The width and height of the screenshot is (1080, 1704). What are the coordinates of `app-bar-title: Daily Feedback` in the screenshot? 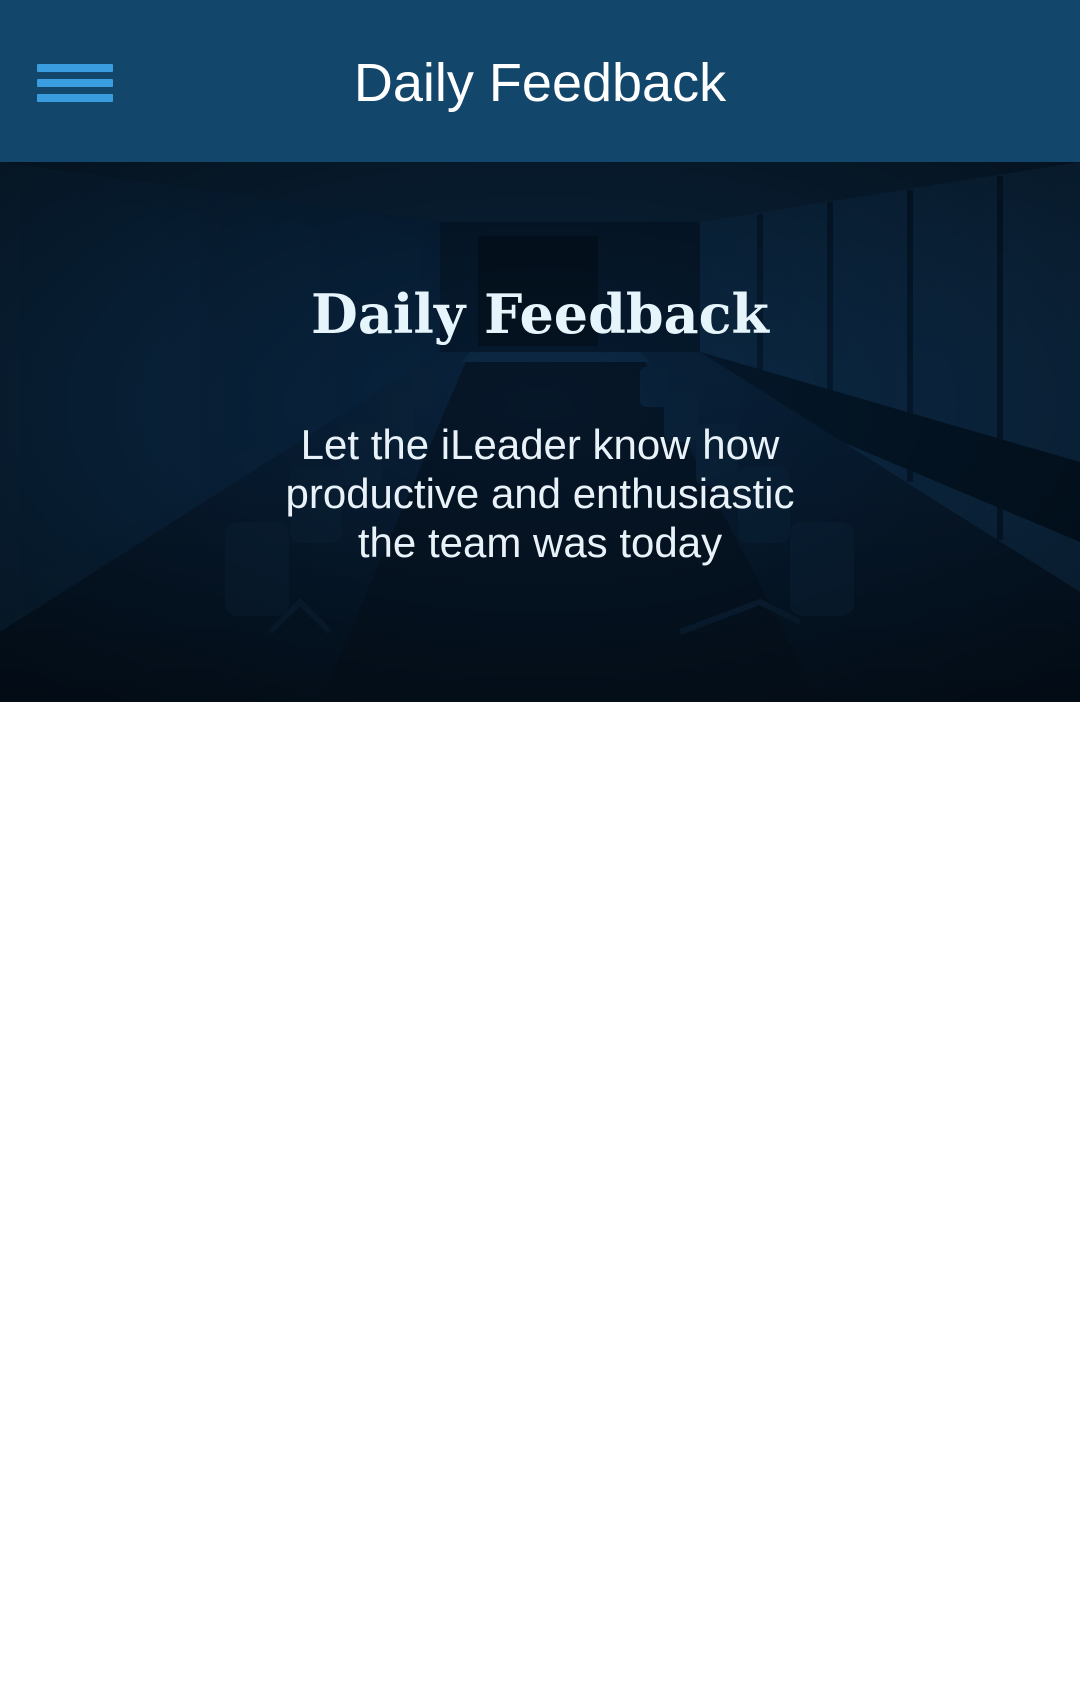 It's located at (540, 83).